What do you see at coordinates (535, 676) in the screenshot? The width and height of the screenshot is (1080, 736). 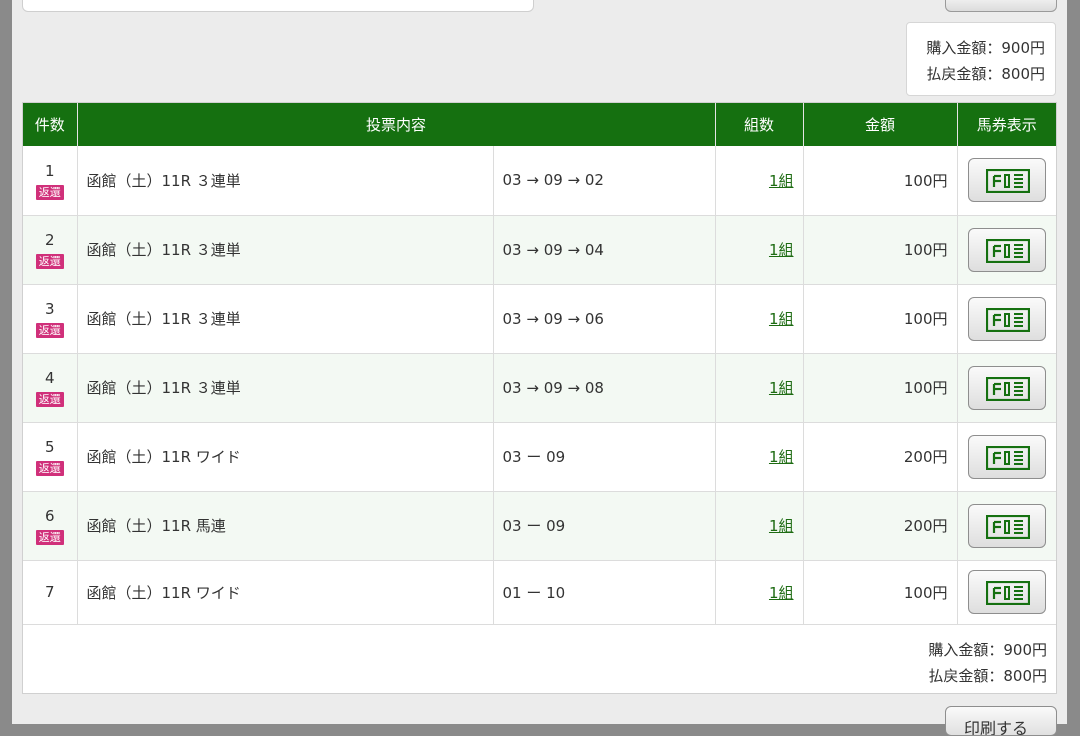 I see `refund-total-bottom: 払戻金額：800円` at bounding box center [535, 676].